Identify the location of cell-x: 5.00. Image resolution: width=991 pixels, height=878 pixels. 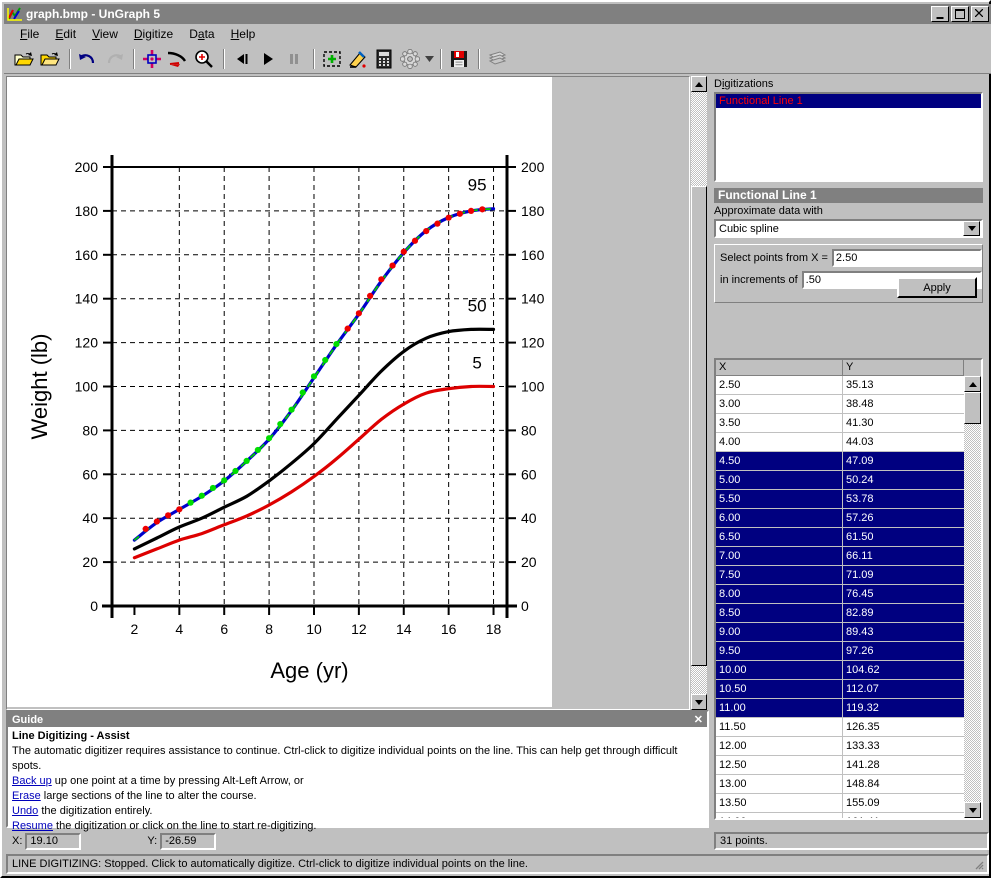
(779, 480).